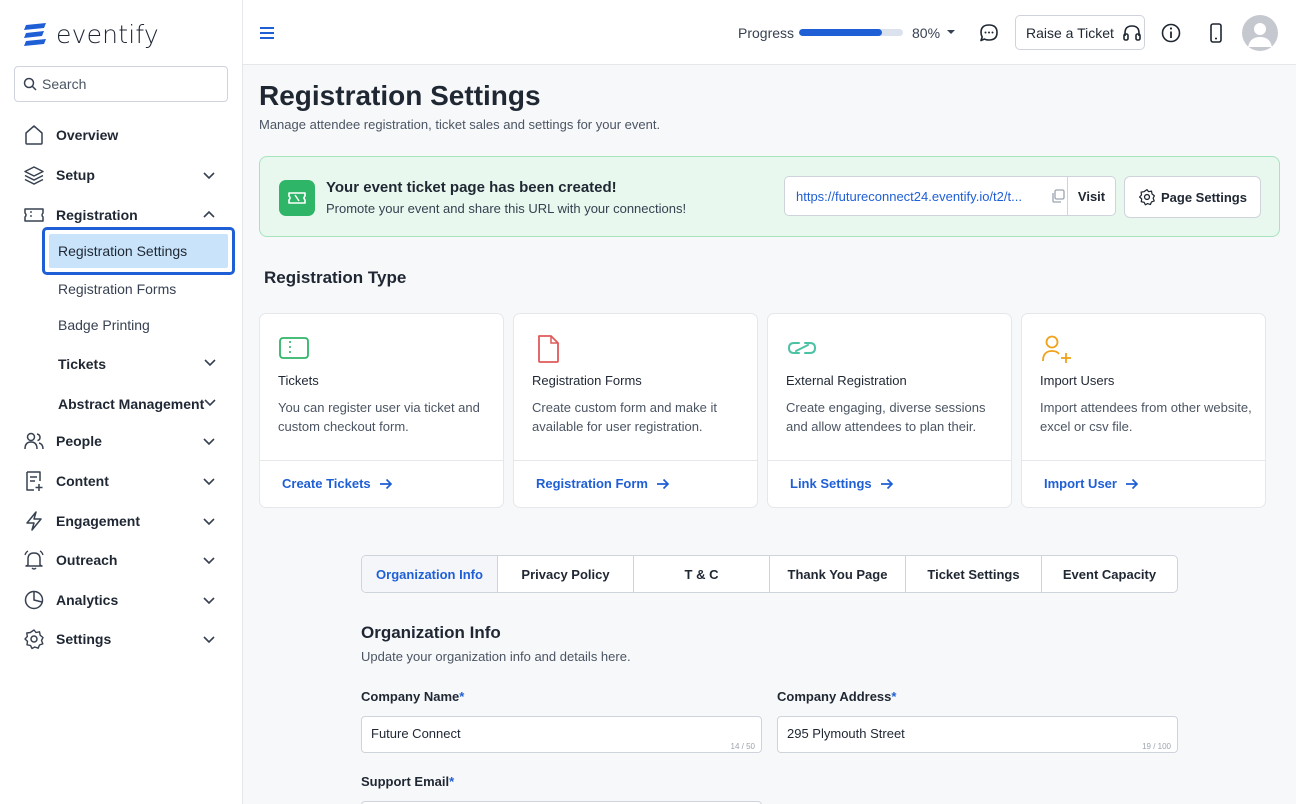 The image size is (1296, 804). Describe the element at coordinates (209, 214) in the screenshot. I see `chevron-up-icon` at that location.